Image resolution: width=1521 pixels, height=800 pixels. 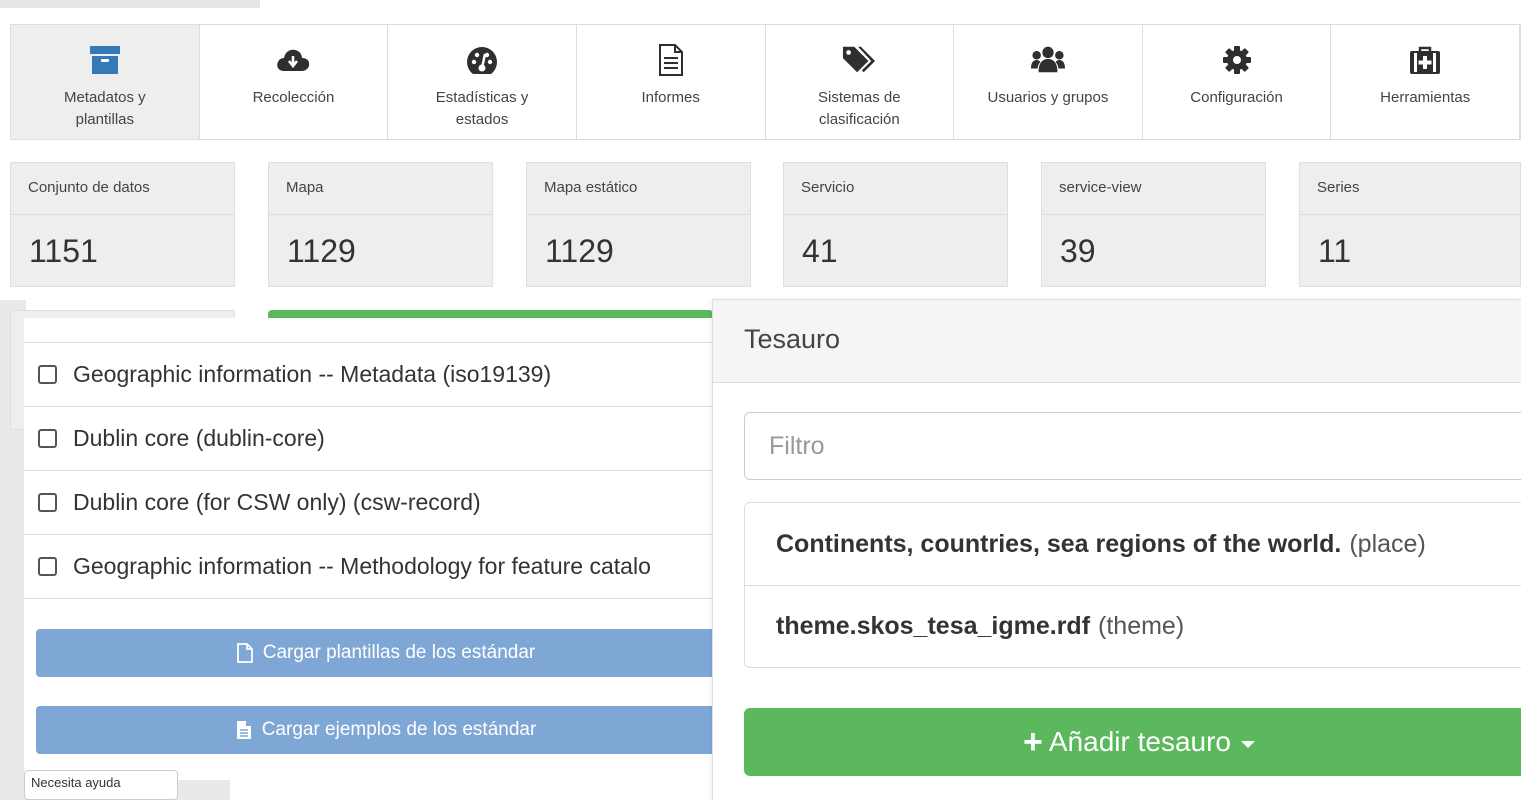 I want to click on nav-label: Recolección, so click(x=293, y=97).